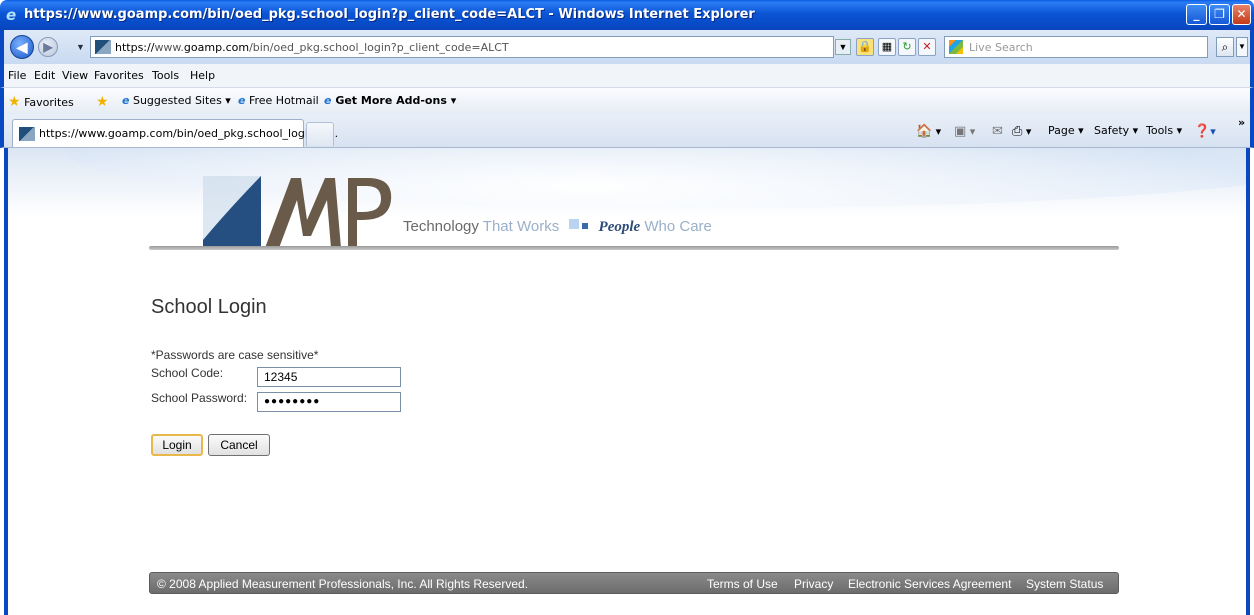 This screenshot has height=615, width=1254. What do you see at coordinates (390, 100) in the screenshot?
I see `get-addons-button: e Get More Add-ons ▾` at bounding box center [390, 100].